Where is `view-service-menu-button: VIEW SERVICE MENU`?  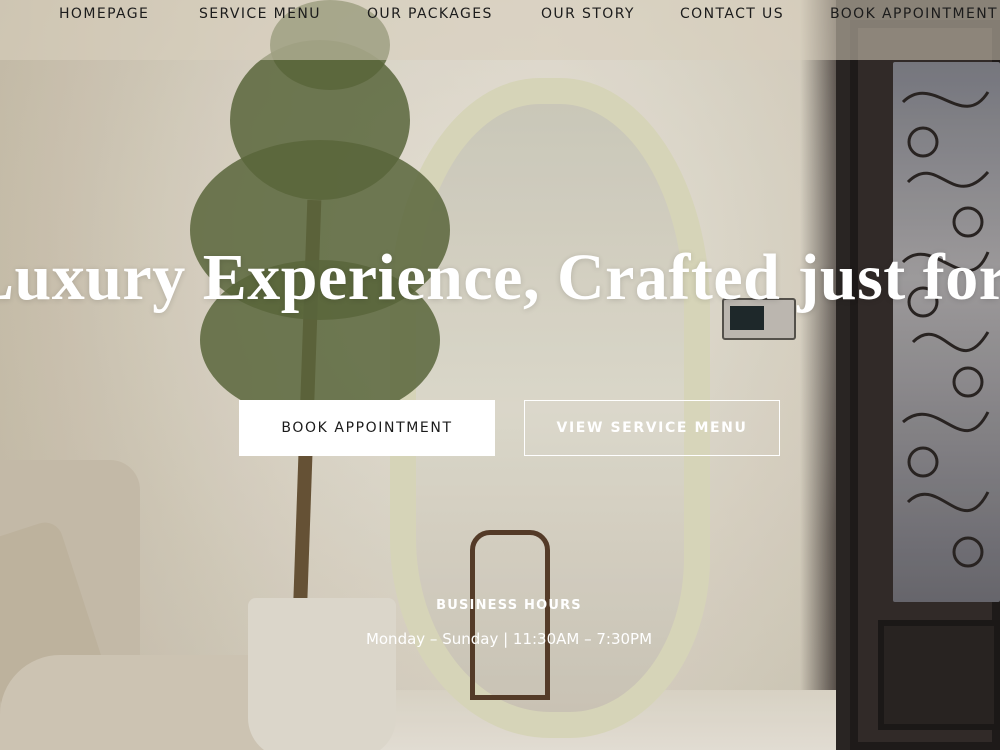 view-service-menu-button: VIEW SERVICE MENU is located at coordinates (652, 428).